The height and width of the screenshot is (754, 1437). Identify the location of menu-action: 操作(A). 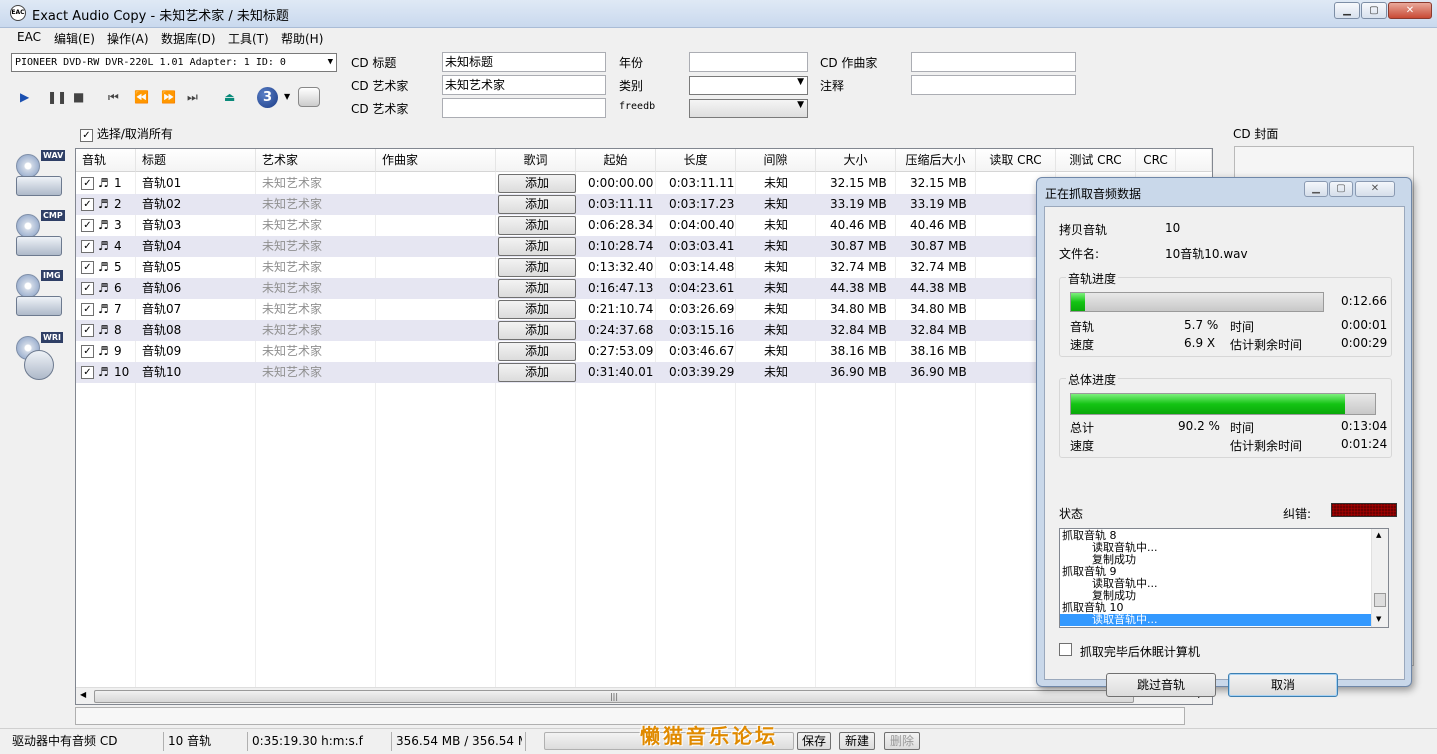
(128, 38).